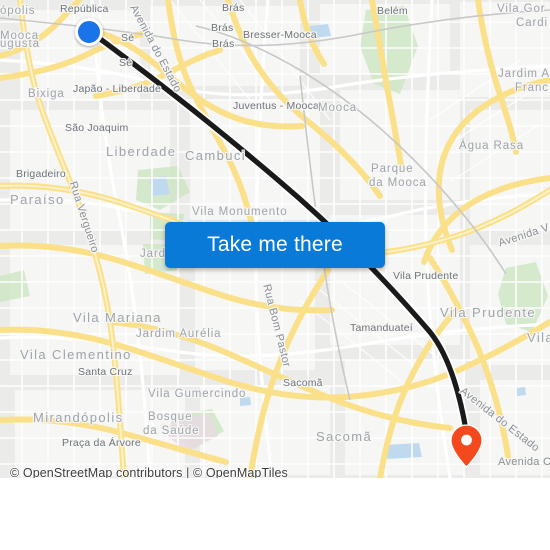  I want to click on destination-marker, so click(466, 446).